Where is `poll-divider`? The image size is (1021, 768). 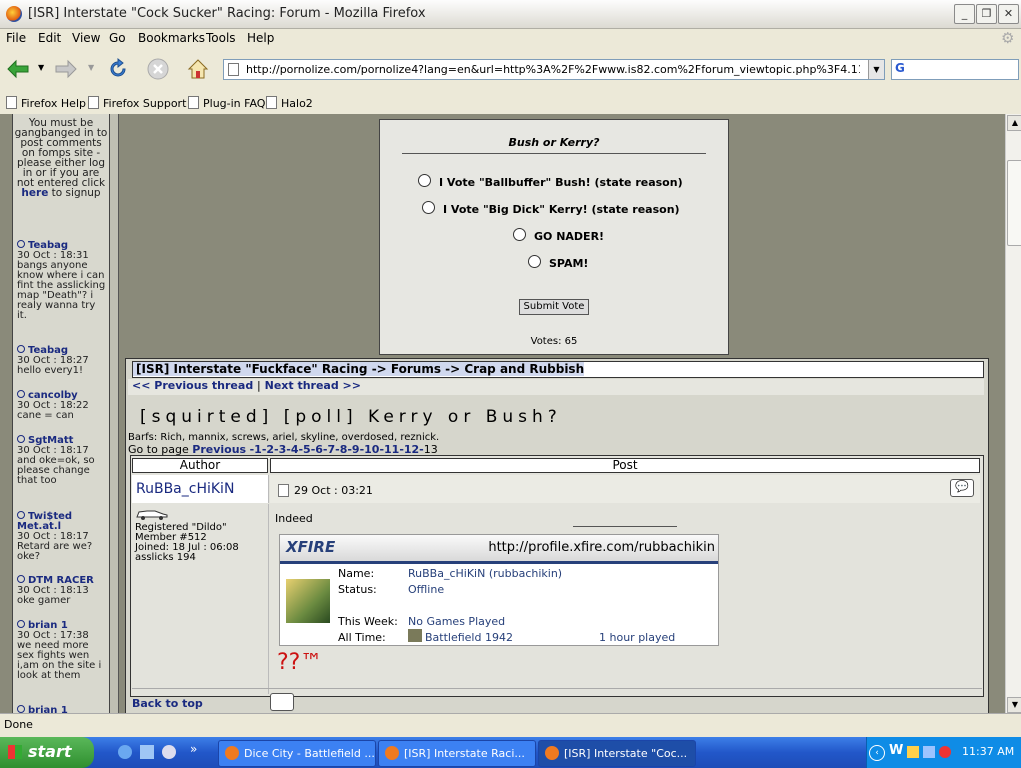 poll-divider is located at coordinates (554, 153).